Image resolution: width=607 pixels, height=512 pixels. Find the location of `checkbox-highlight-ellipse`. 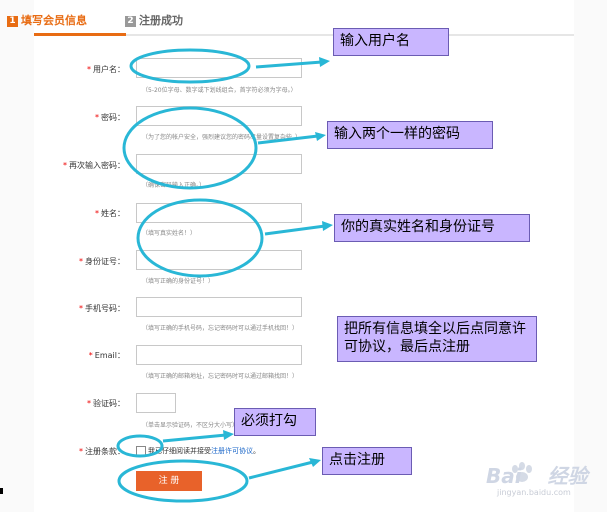

checkbox-highlight-ellipse is located at coordinates (140, 446).